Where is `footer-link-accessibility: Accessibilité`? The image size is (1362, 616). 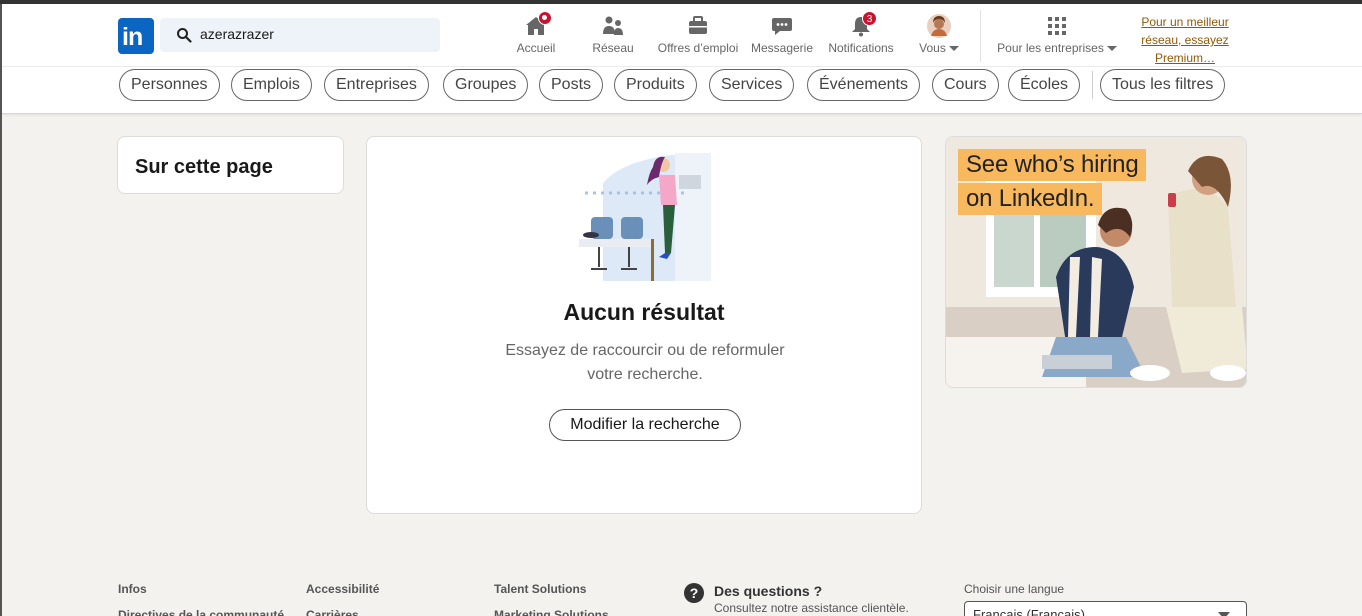
footer-link-accessibility: Accessibilité is located at coordinates (342, 589).